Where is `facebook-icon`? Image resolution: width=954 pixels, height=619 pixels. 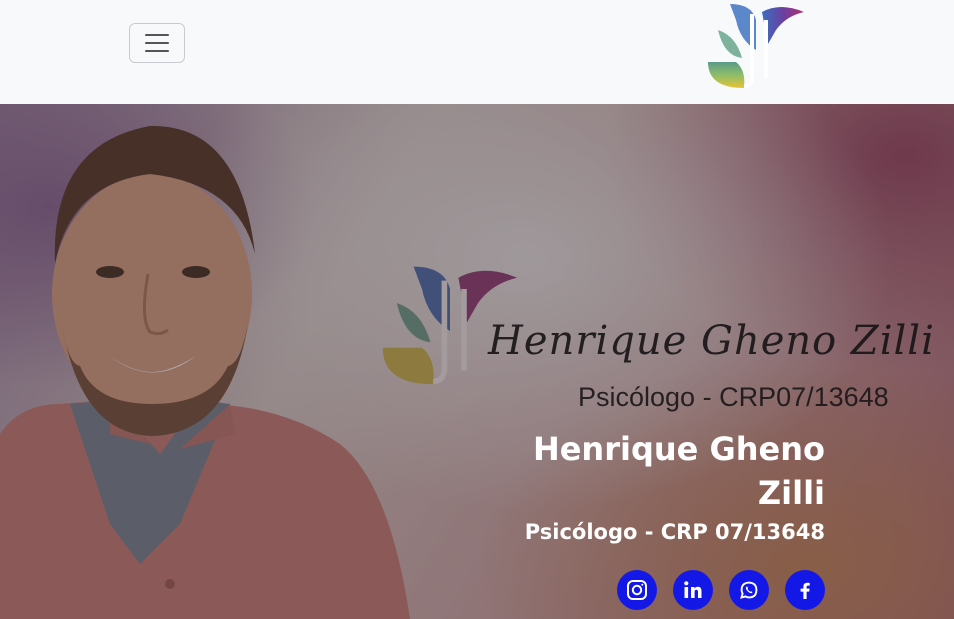 facebook-icon is located at coordinates (805, 590).